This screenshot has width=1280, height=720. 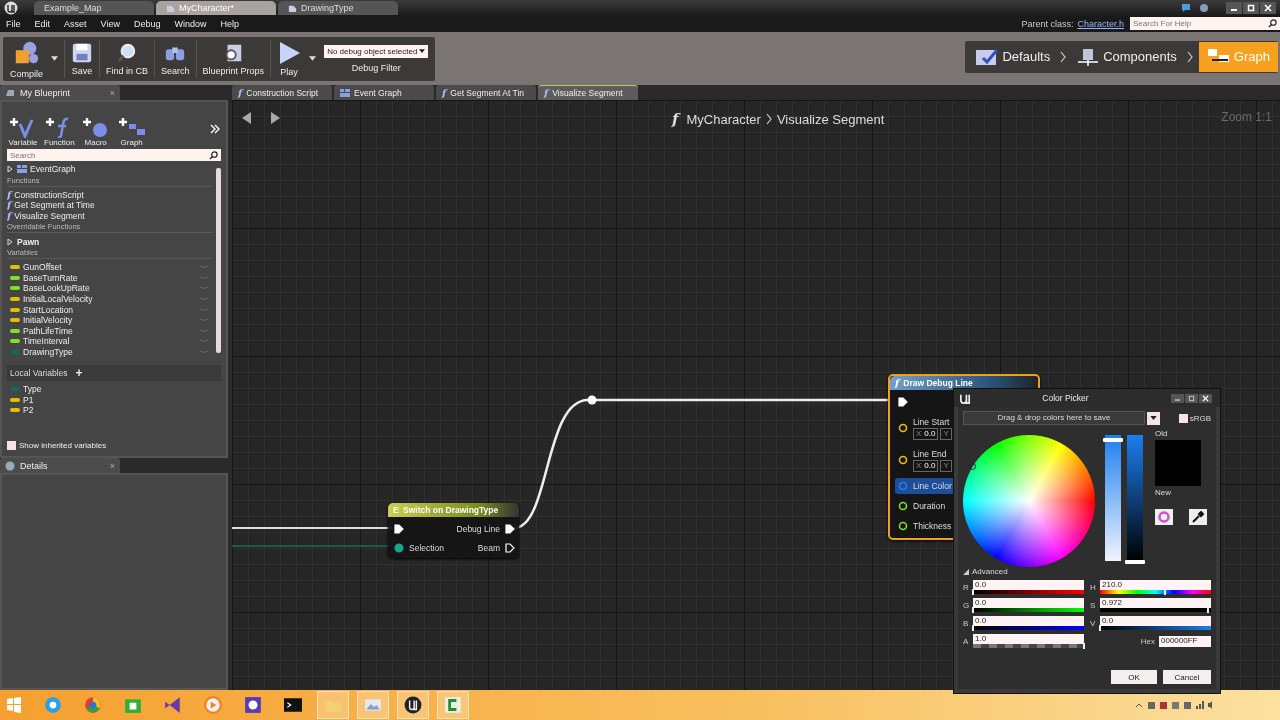 I want to click on channel-label: S, so click(x=1093, y=605).